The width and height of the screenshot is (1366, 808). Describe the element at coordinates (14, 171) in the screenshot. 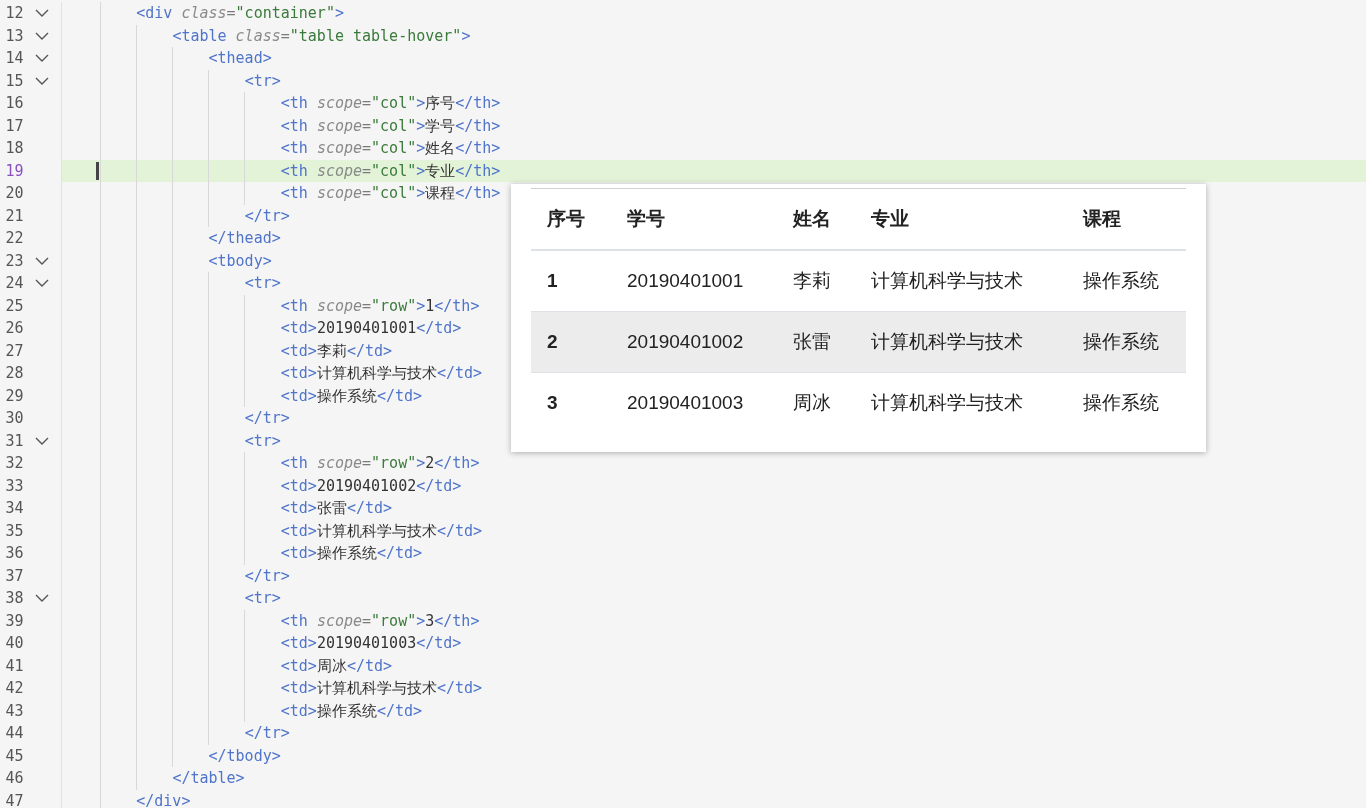

I see `line-number: 19` at that location.